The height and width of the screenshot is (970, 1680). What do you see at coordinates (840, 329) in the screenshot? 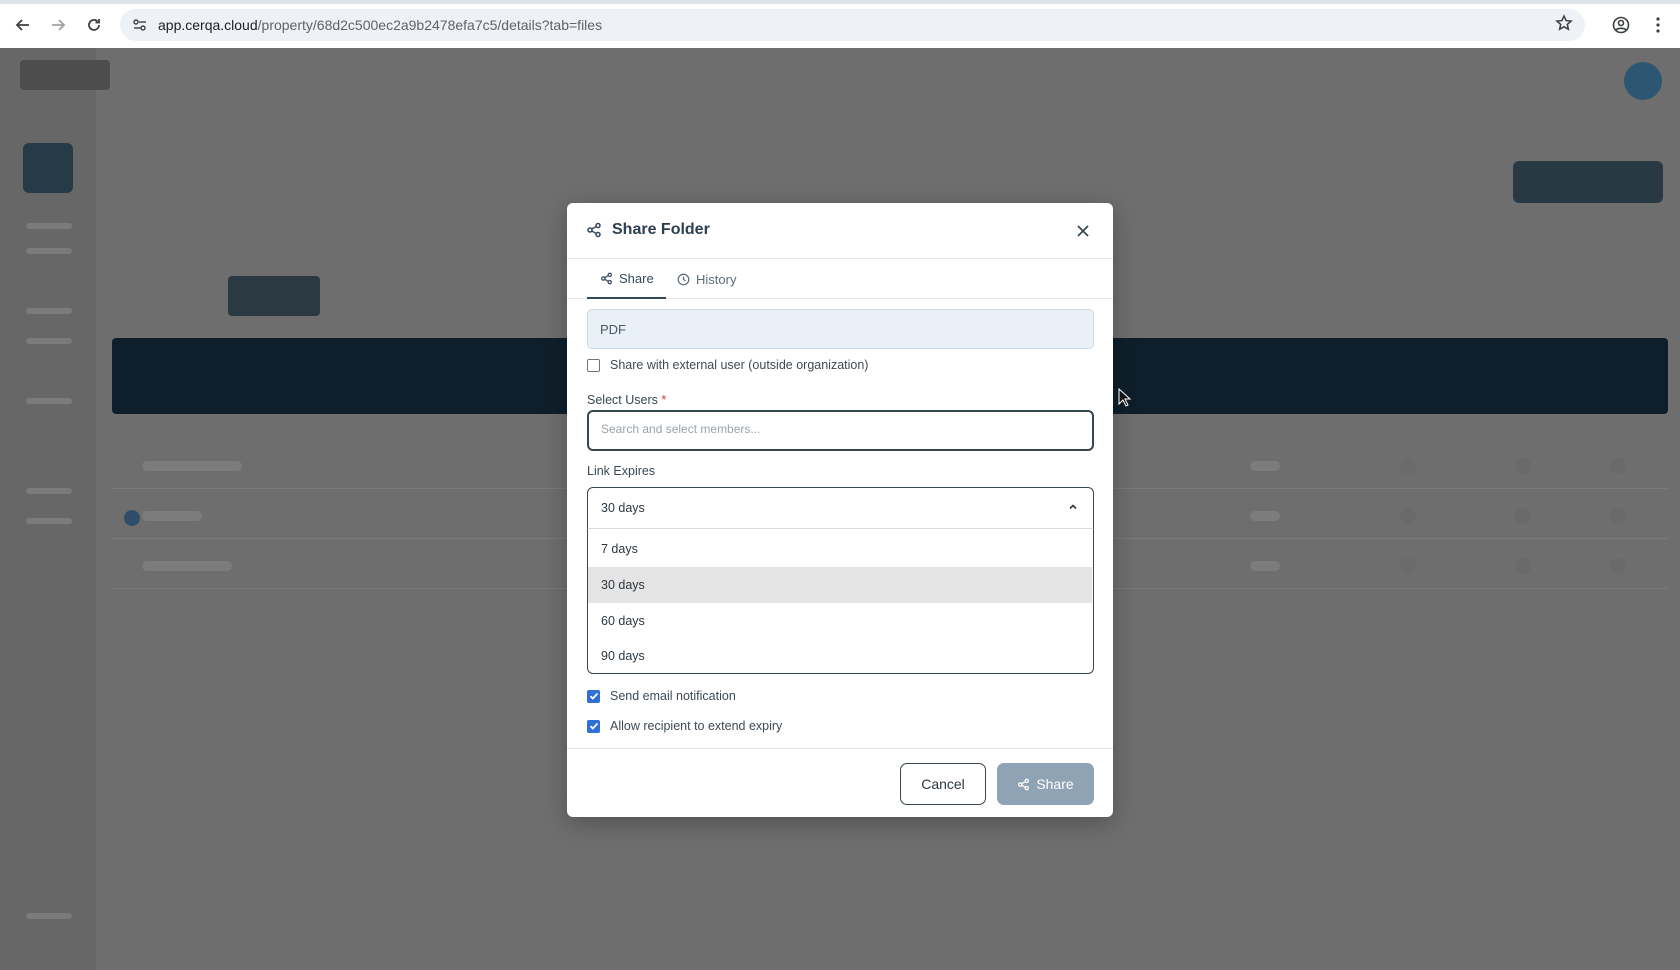
I see `folder-name-field: PDF` at bounding box center [840, 329].